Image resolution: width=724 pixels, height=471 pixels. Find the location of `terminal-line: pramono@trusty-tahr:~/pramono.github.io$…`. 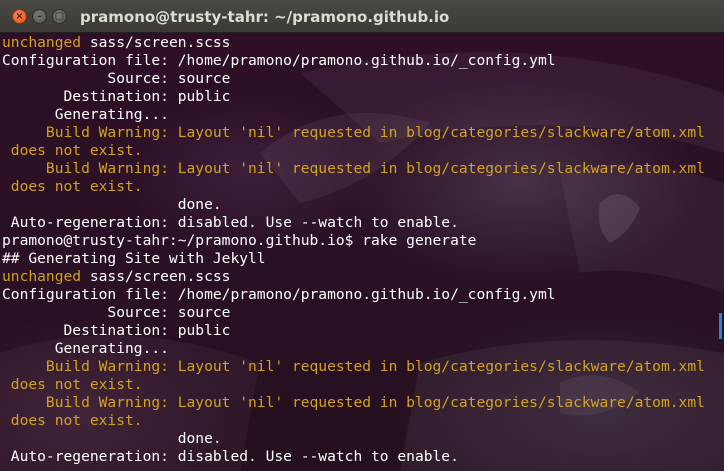

terminal-line: pramono@trusty-tahr:~/pramono.github.io$… is located at coordinates (353, 241).